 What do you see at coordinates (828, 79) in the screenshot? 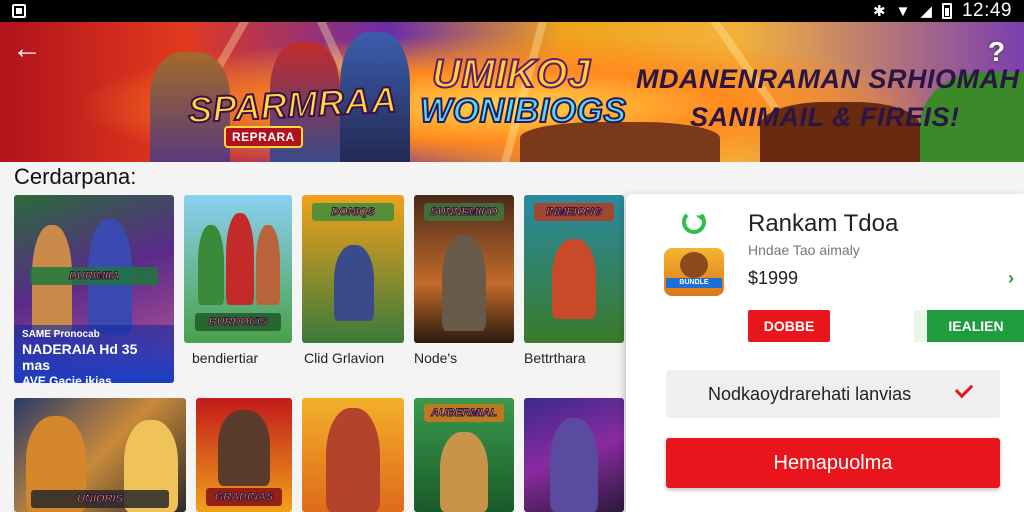
I see `banner-title-right-1: MDANENRAMAN SRHIOMAH` at bounding box center [828, 79].